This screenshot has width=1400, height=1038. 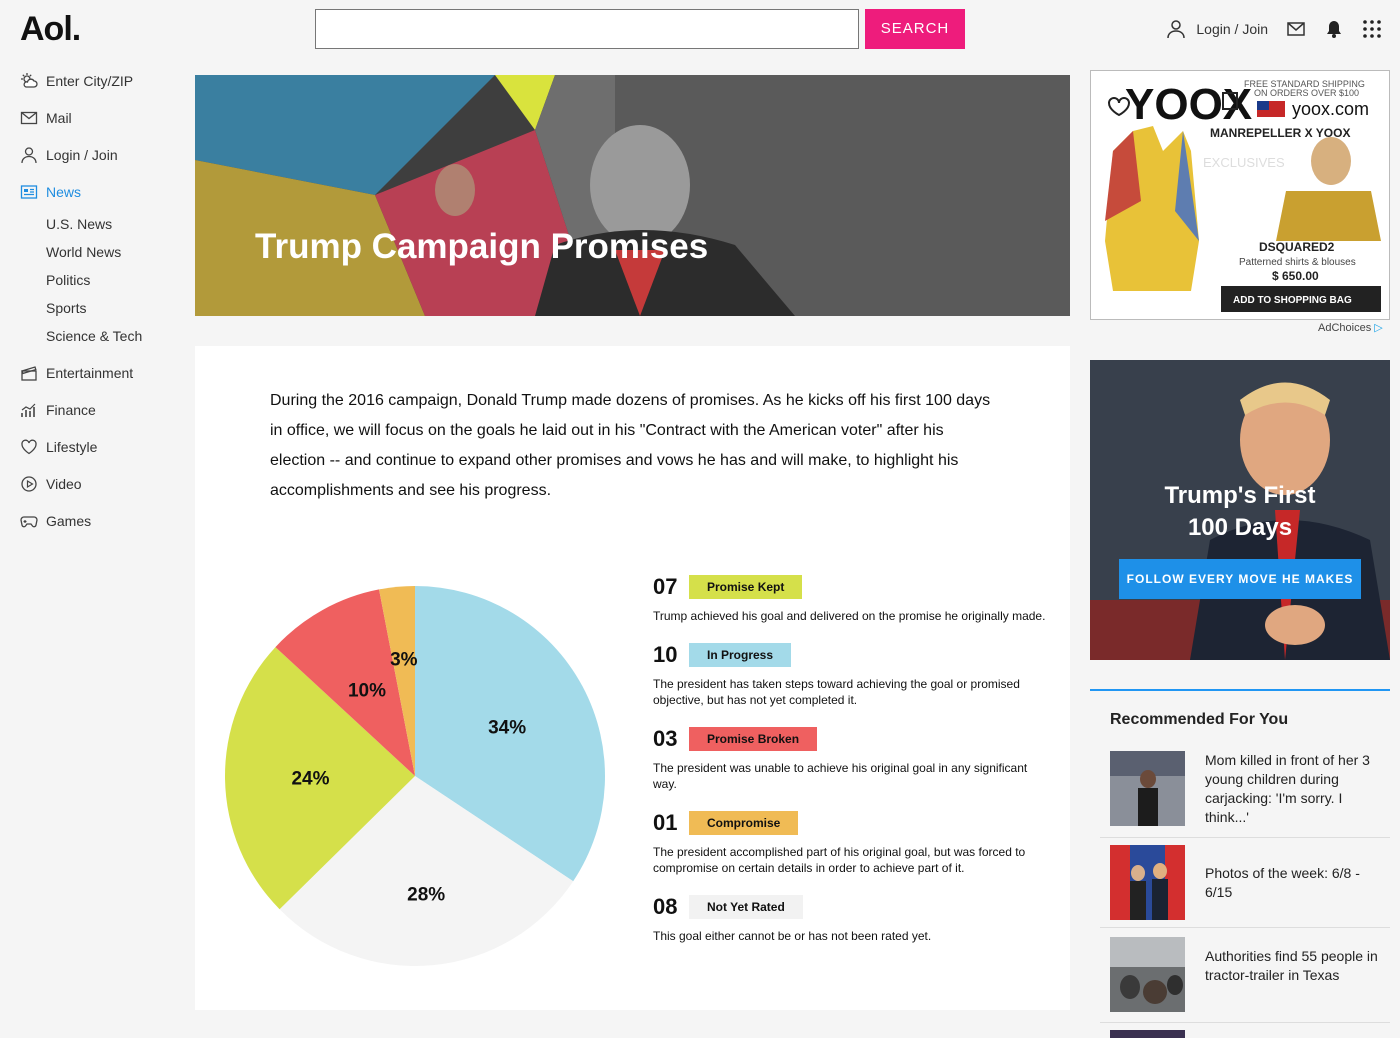 I want to click on pie-slice-label: 34%, so click(x=507, y=728).